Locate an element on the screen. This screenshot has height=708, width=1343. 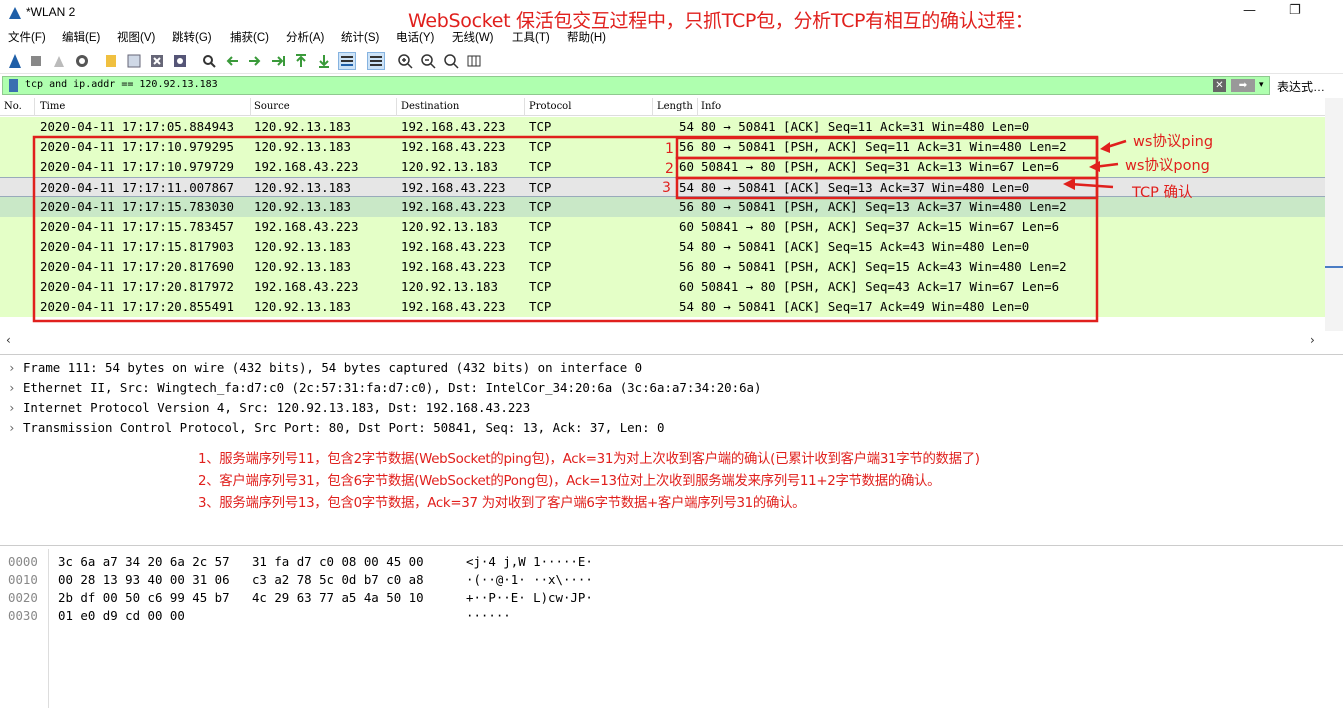
autoscroll-icon is located at coordinates (347, 61).